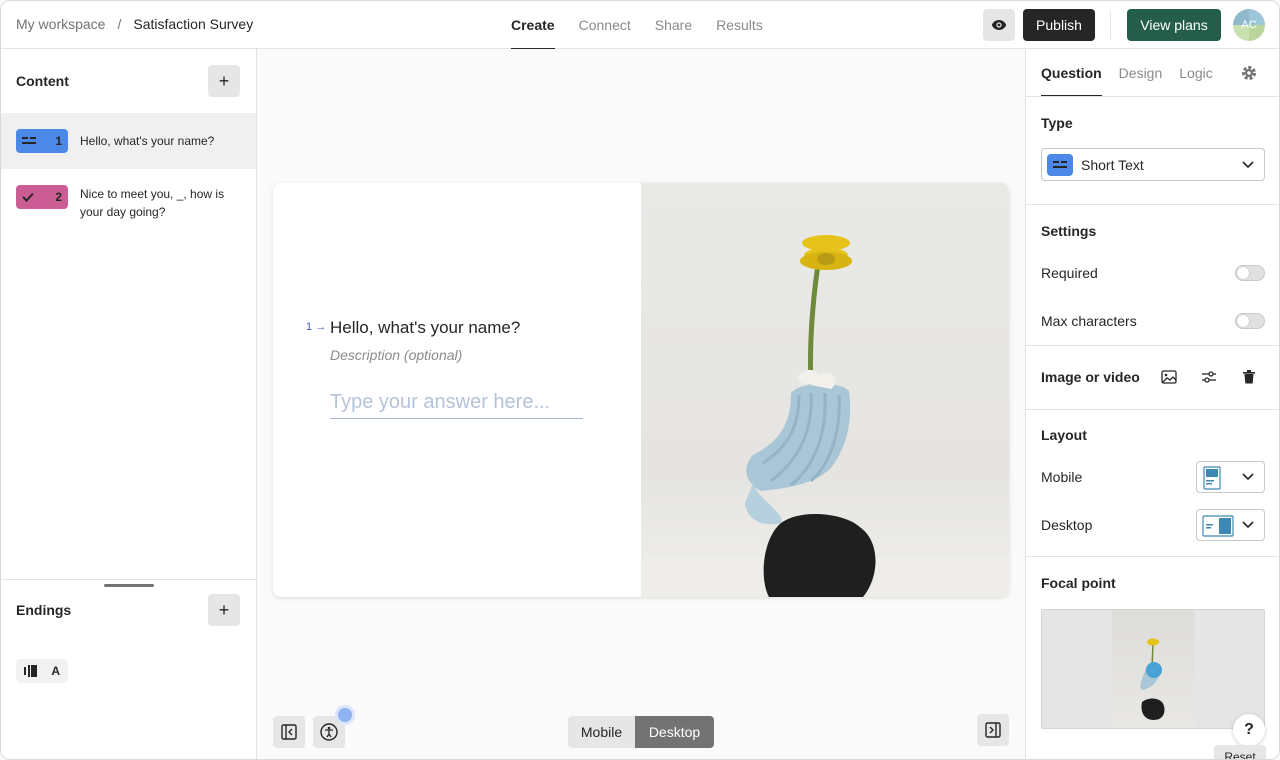  I want to click on trash-icon, so click(1249, 377).